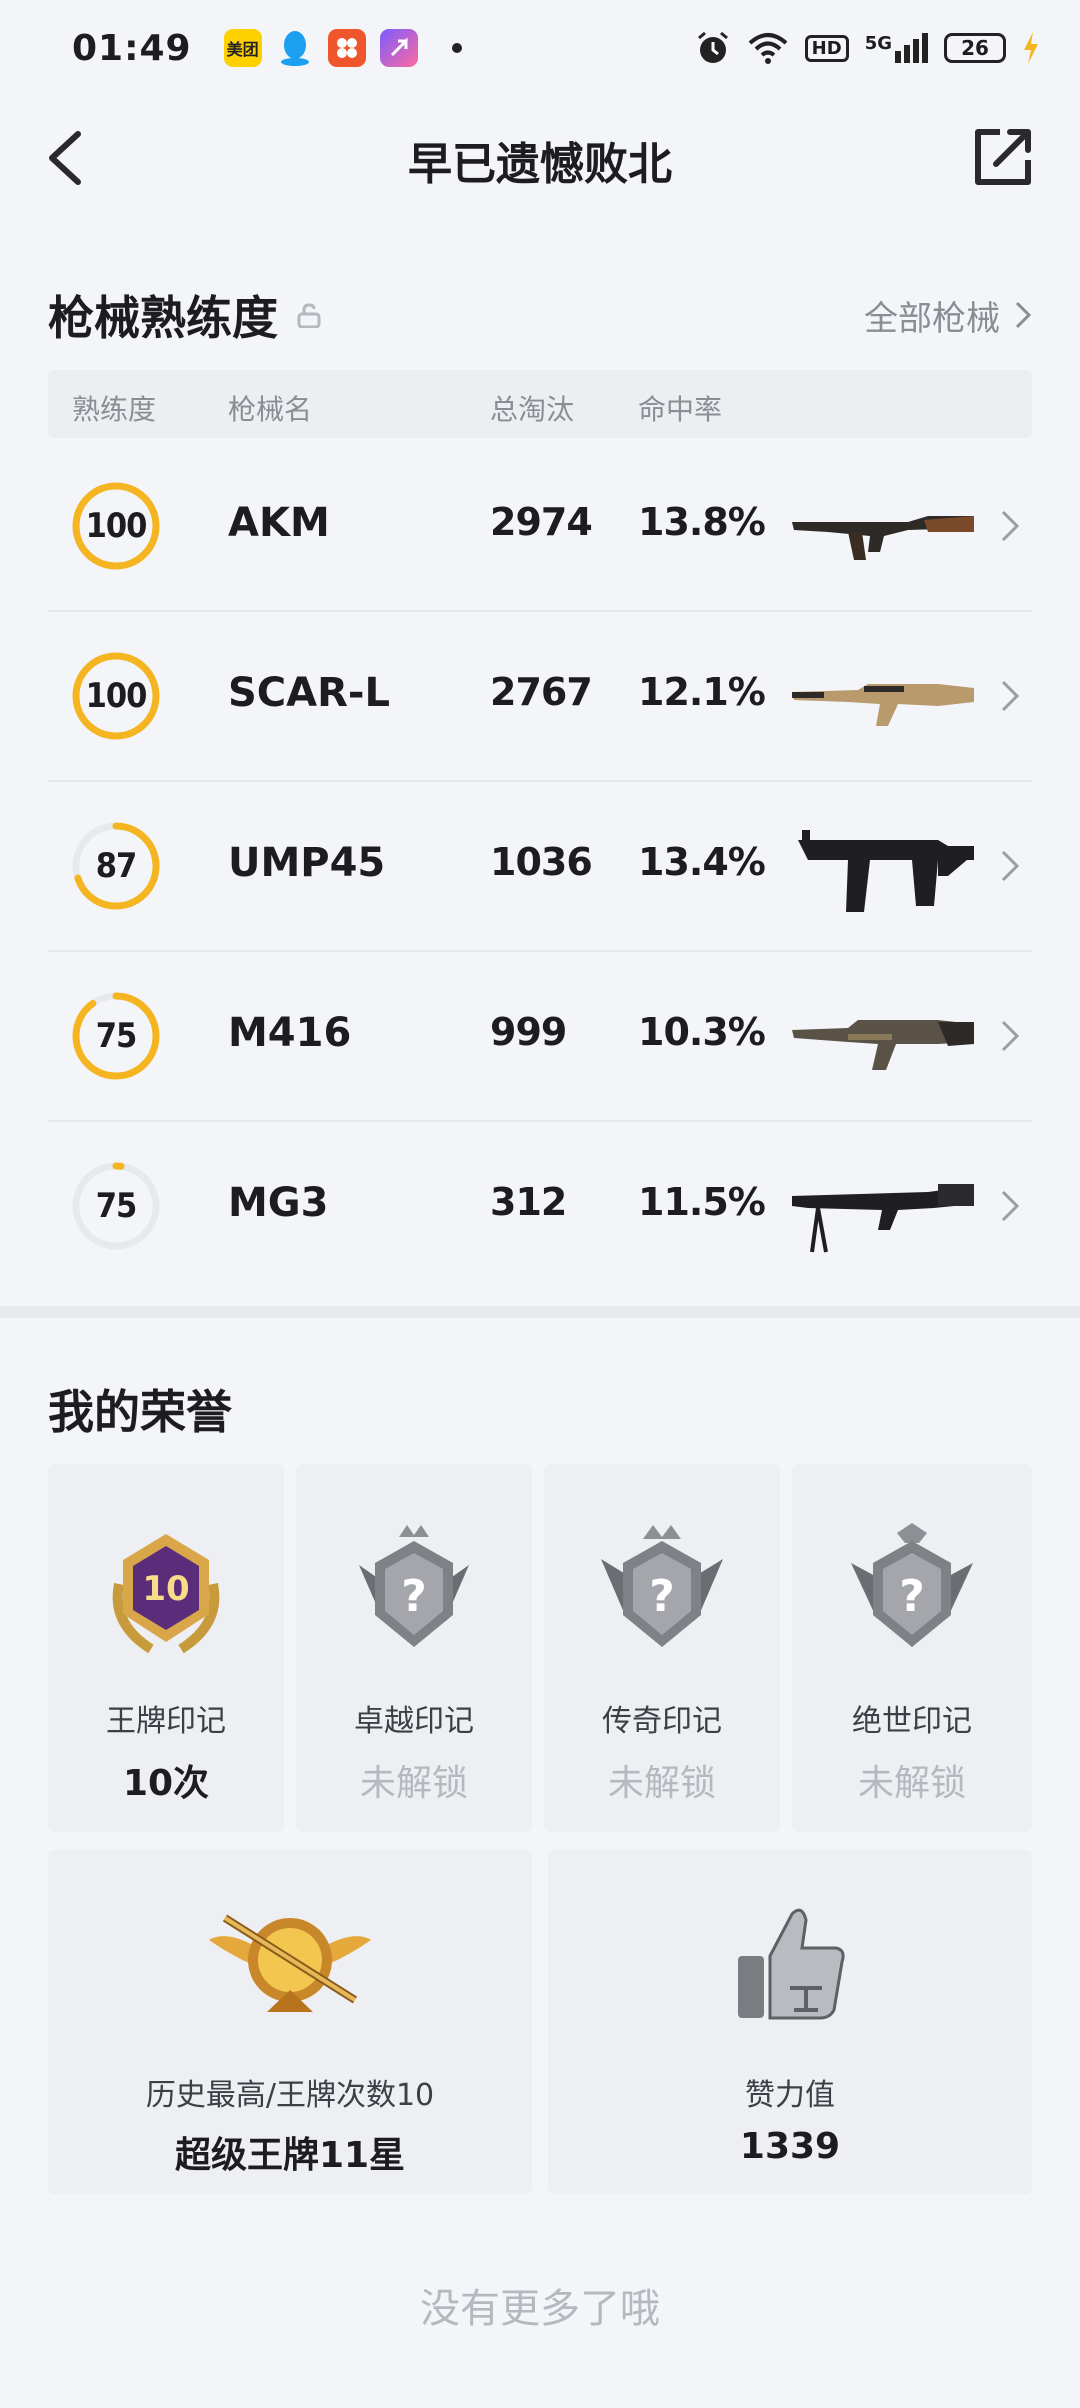 The image size is (1080, 2408). What do you see at coordinates (702, 1202) in the screenshot?
I see `weapon-hit-rate: 11.5%` at bounding box center [702, 1202].